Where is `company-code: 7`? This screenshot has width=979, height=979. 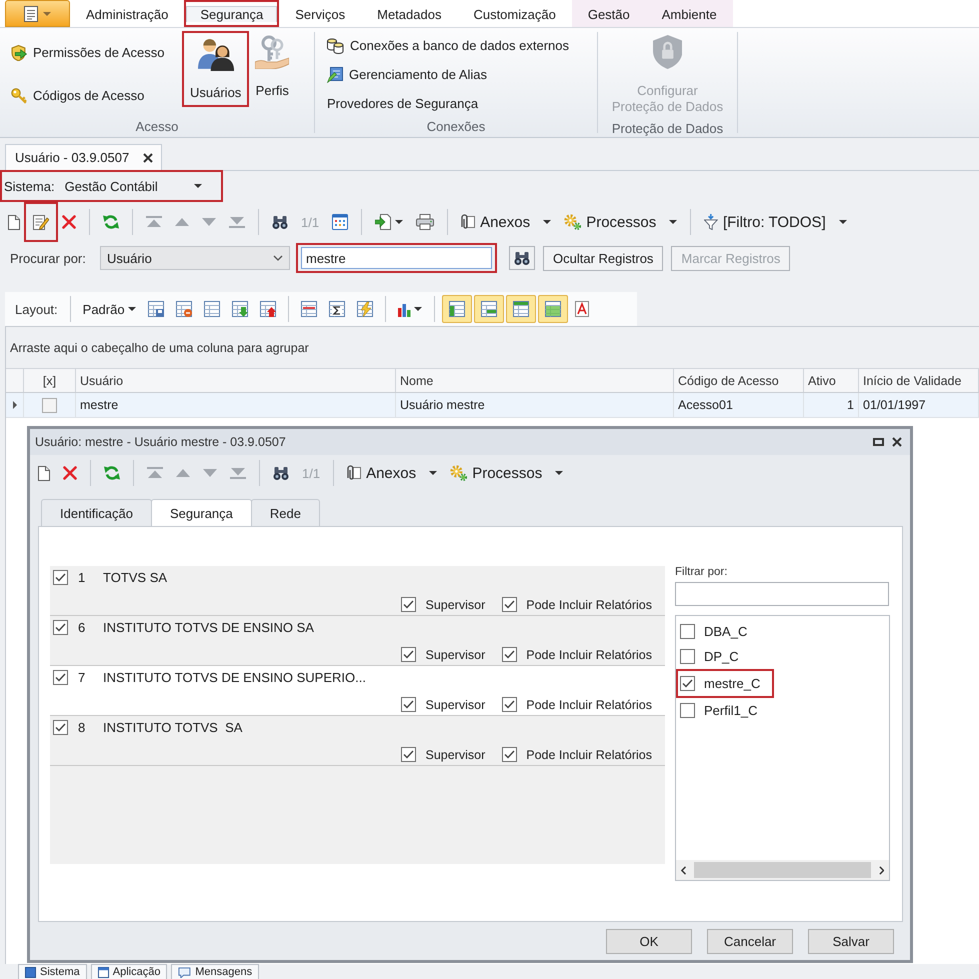 company-code: 7 is located at coordinates (82, 677).